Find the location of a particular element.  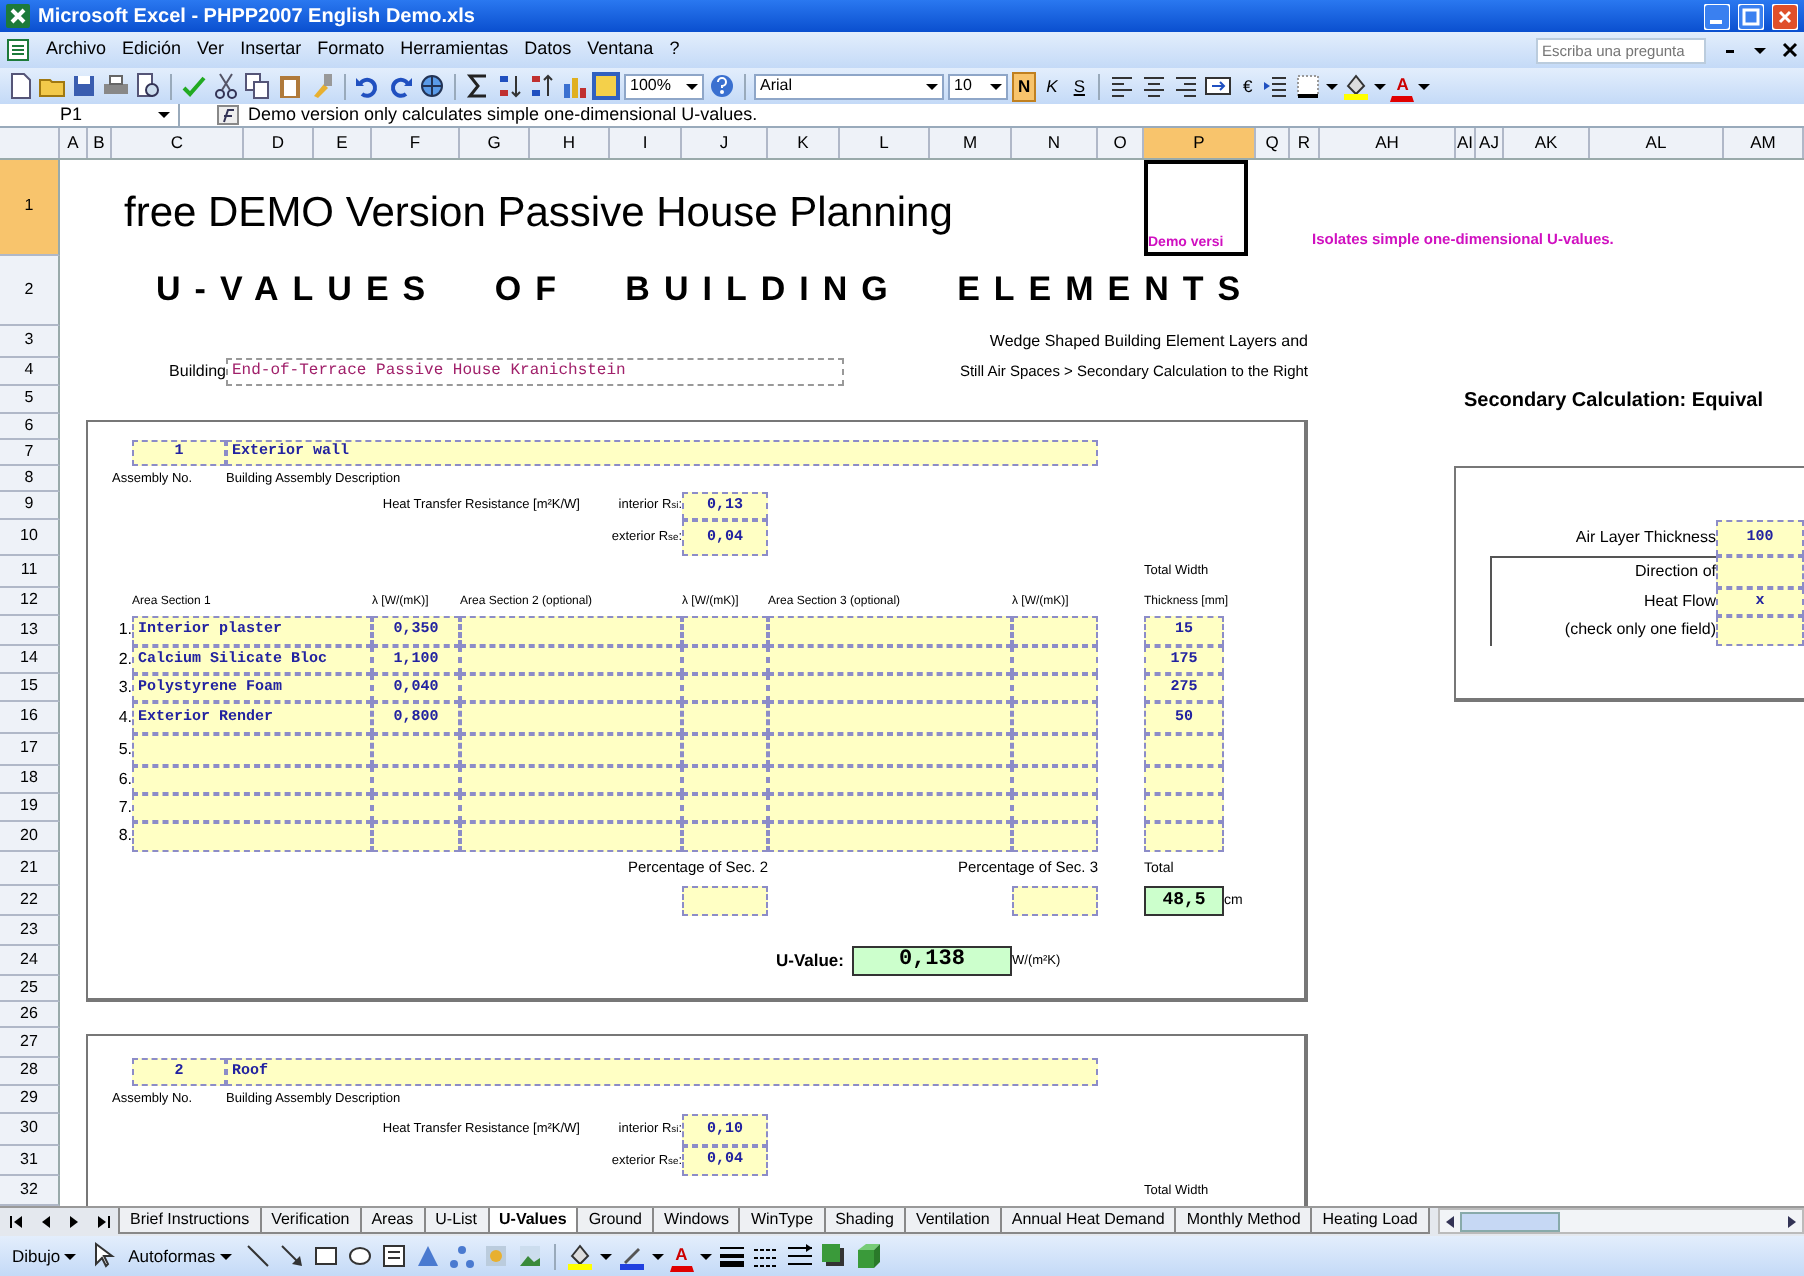

formula-content: Demo version only calculates simple one-dimensional U-values. is located at coordinates (503, 115).